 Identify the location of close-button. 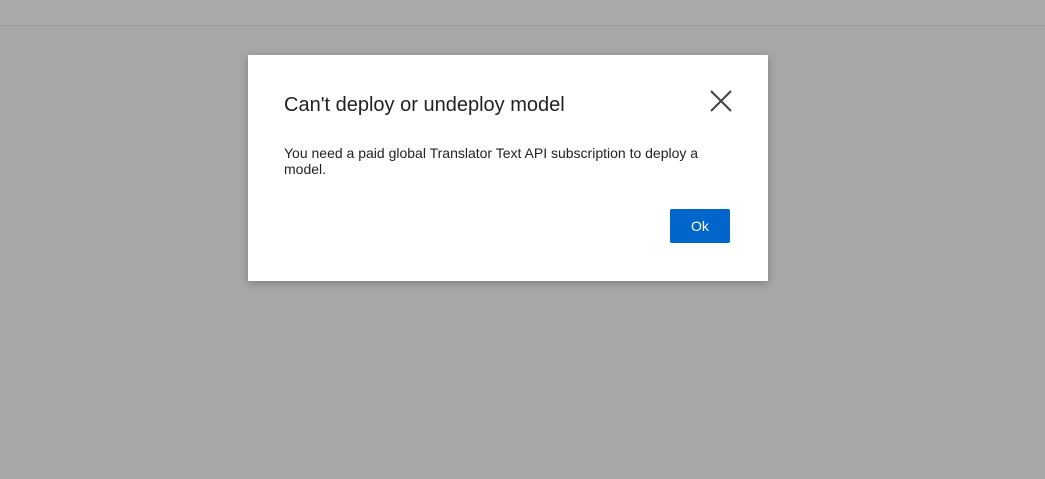
(721, 101).